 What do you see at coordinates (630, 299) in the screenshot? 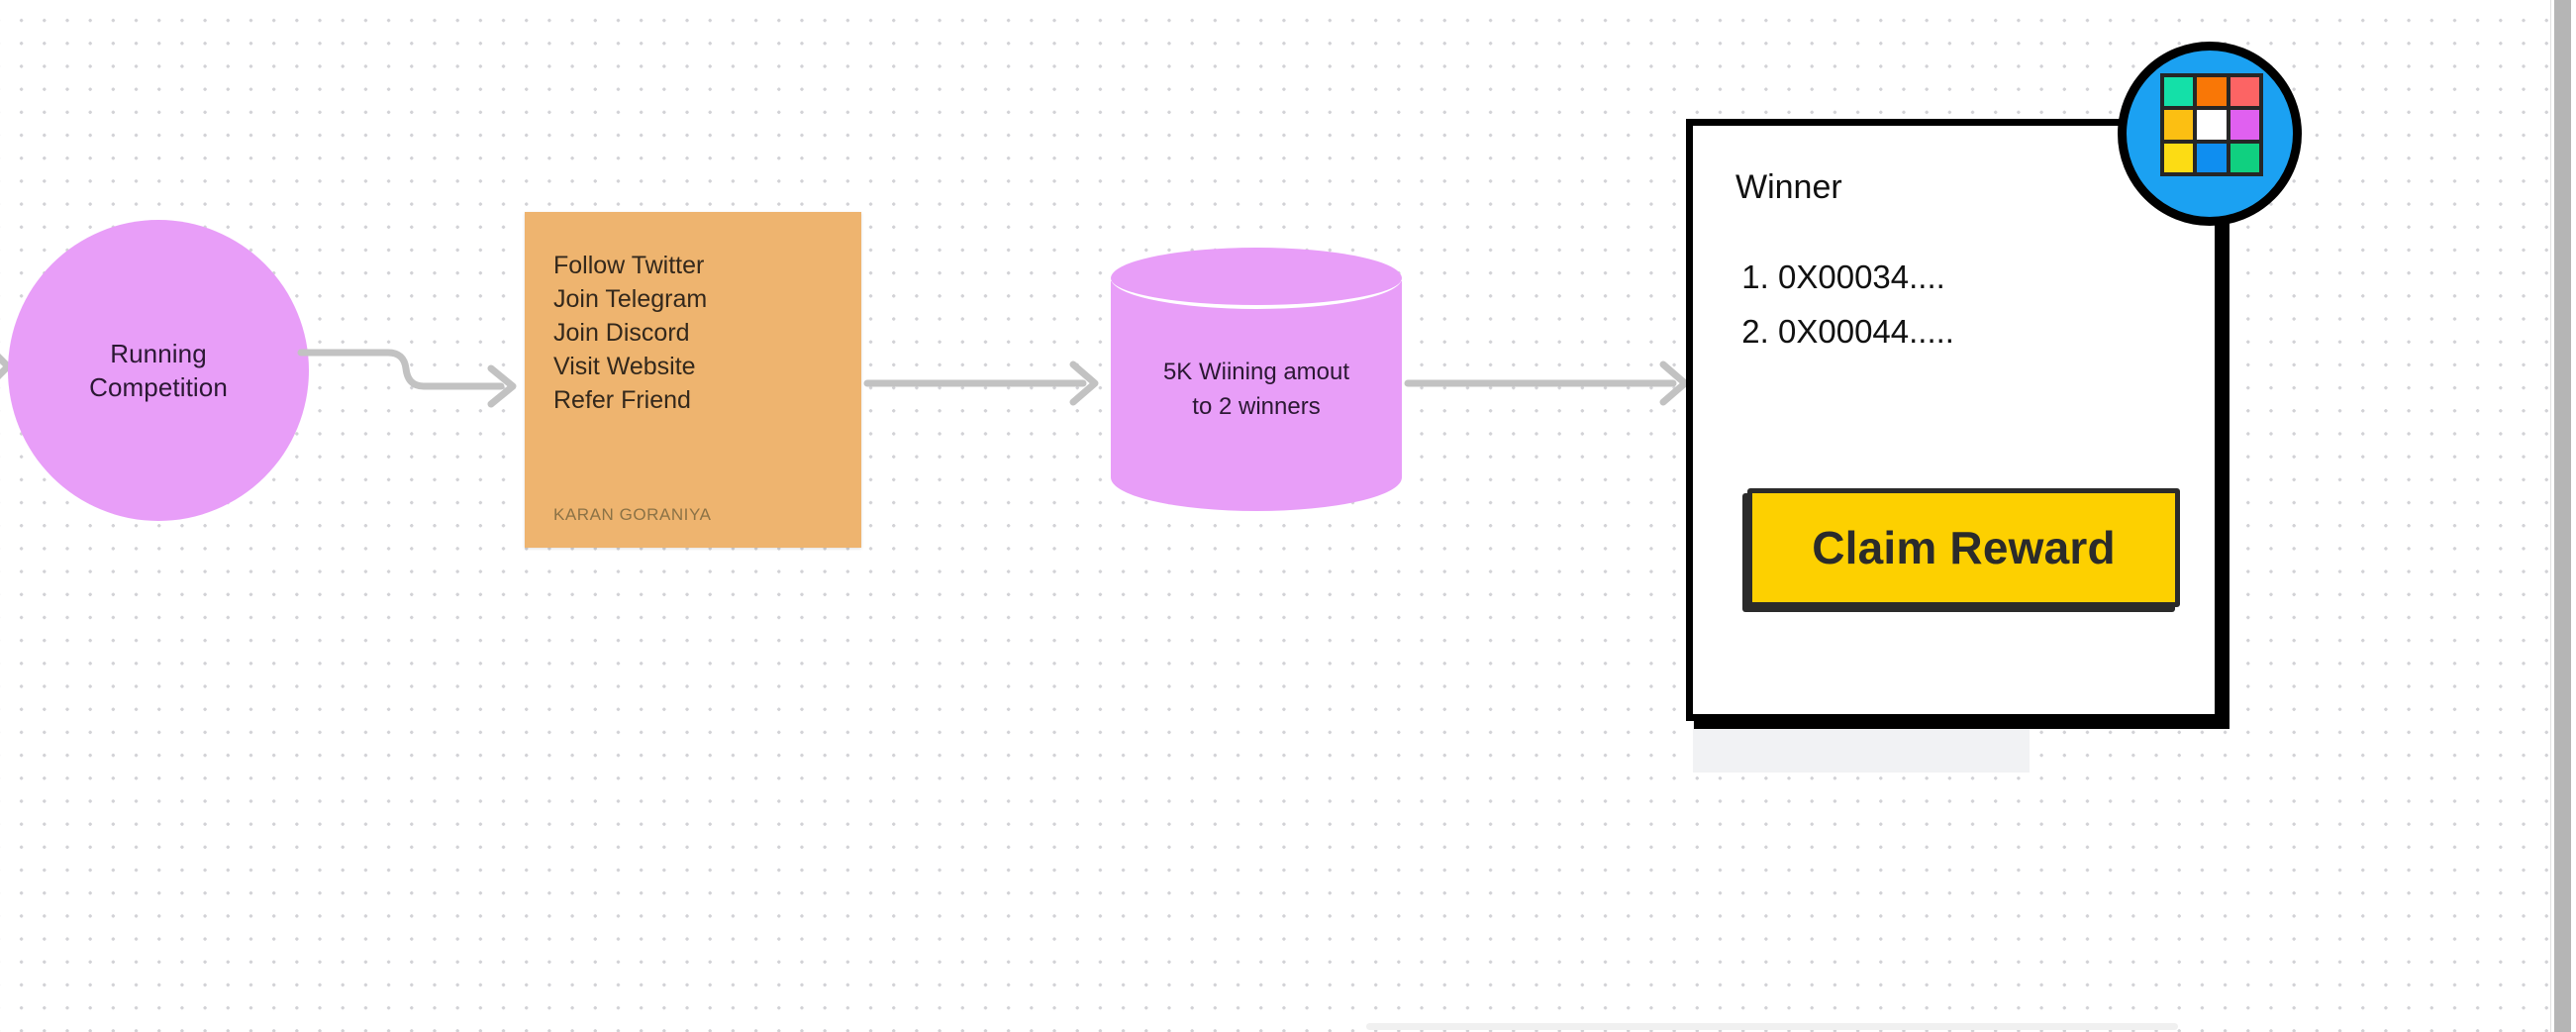
I see `task-item-join-telegram: Join Telegram` at bounding box center [630, 299].